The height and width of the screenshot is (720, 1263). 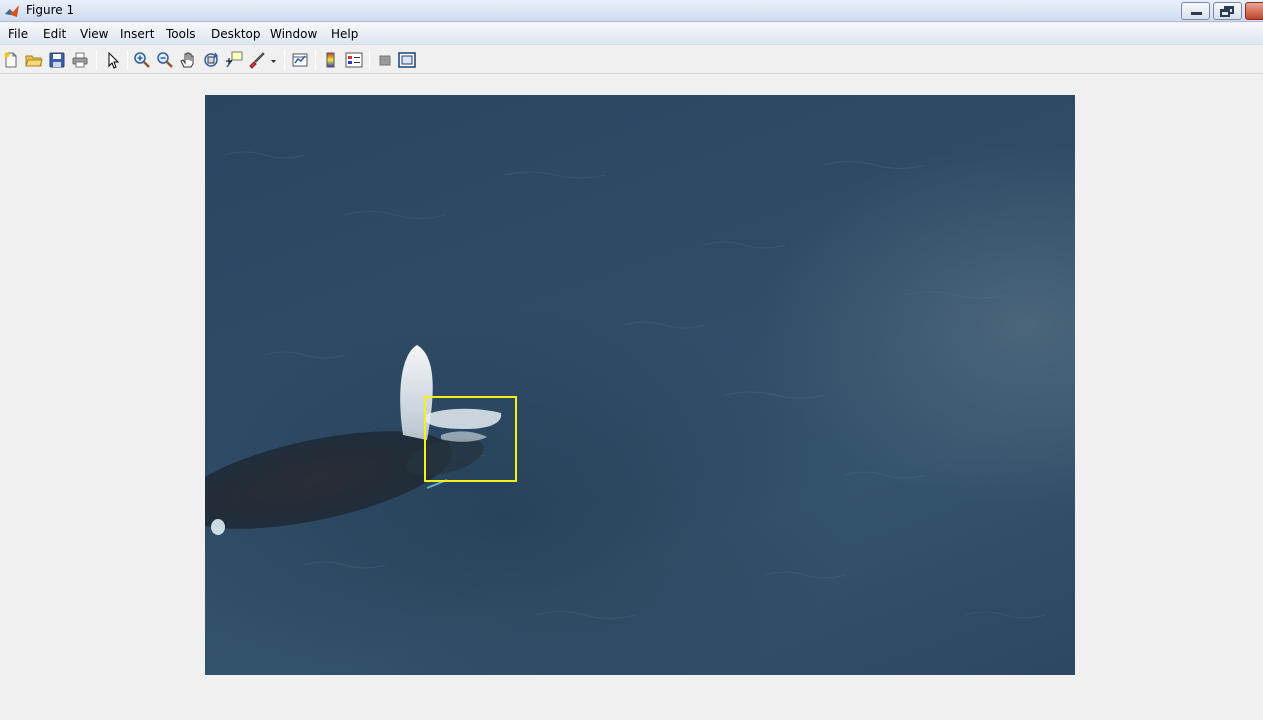 What do you see at coordinates (211, 60) in the screenshot?
I see `rotate-3d-icon` at bounding box center [211, 60].